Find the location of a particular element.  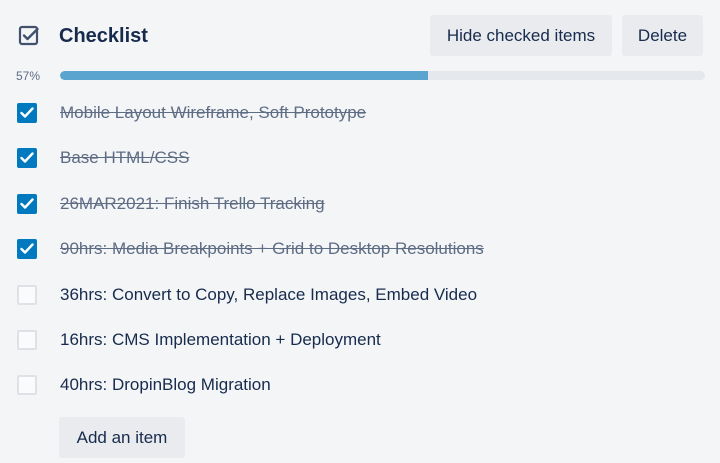

add-item-button: Add an item is located at coordinates (122, 437).